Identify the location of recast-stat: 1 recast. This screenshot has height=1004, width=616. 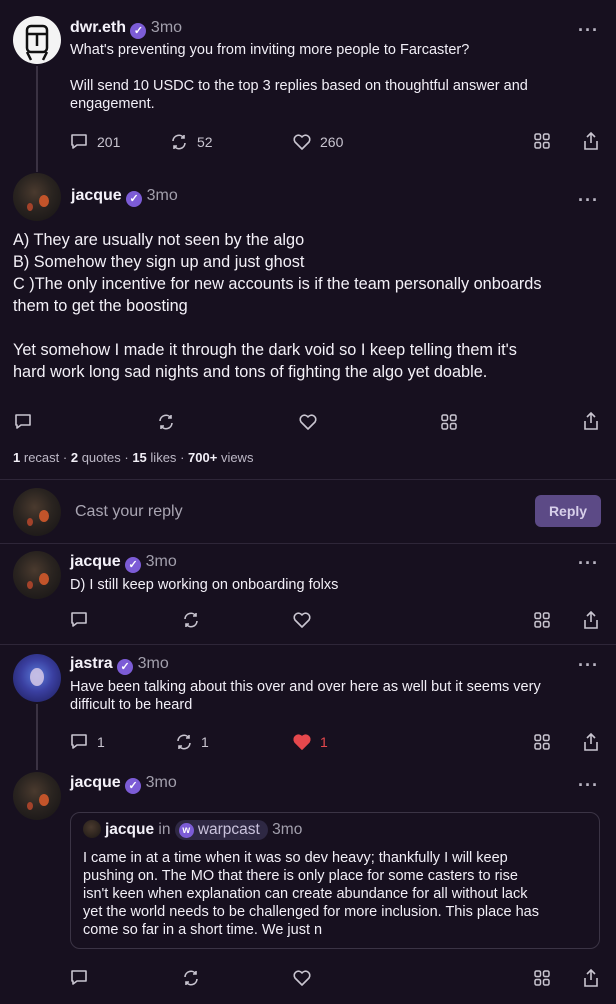
(36, 457).